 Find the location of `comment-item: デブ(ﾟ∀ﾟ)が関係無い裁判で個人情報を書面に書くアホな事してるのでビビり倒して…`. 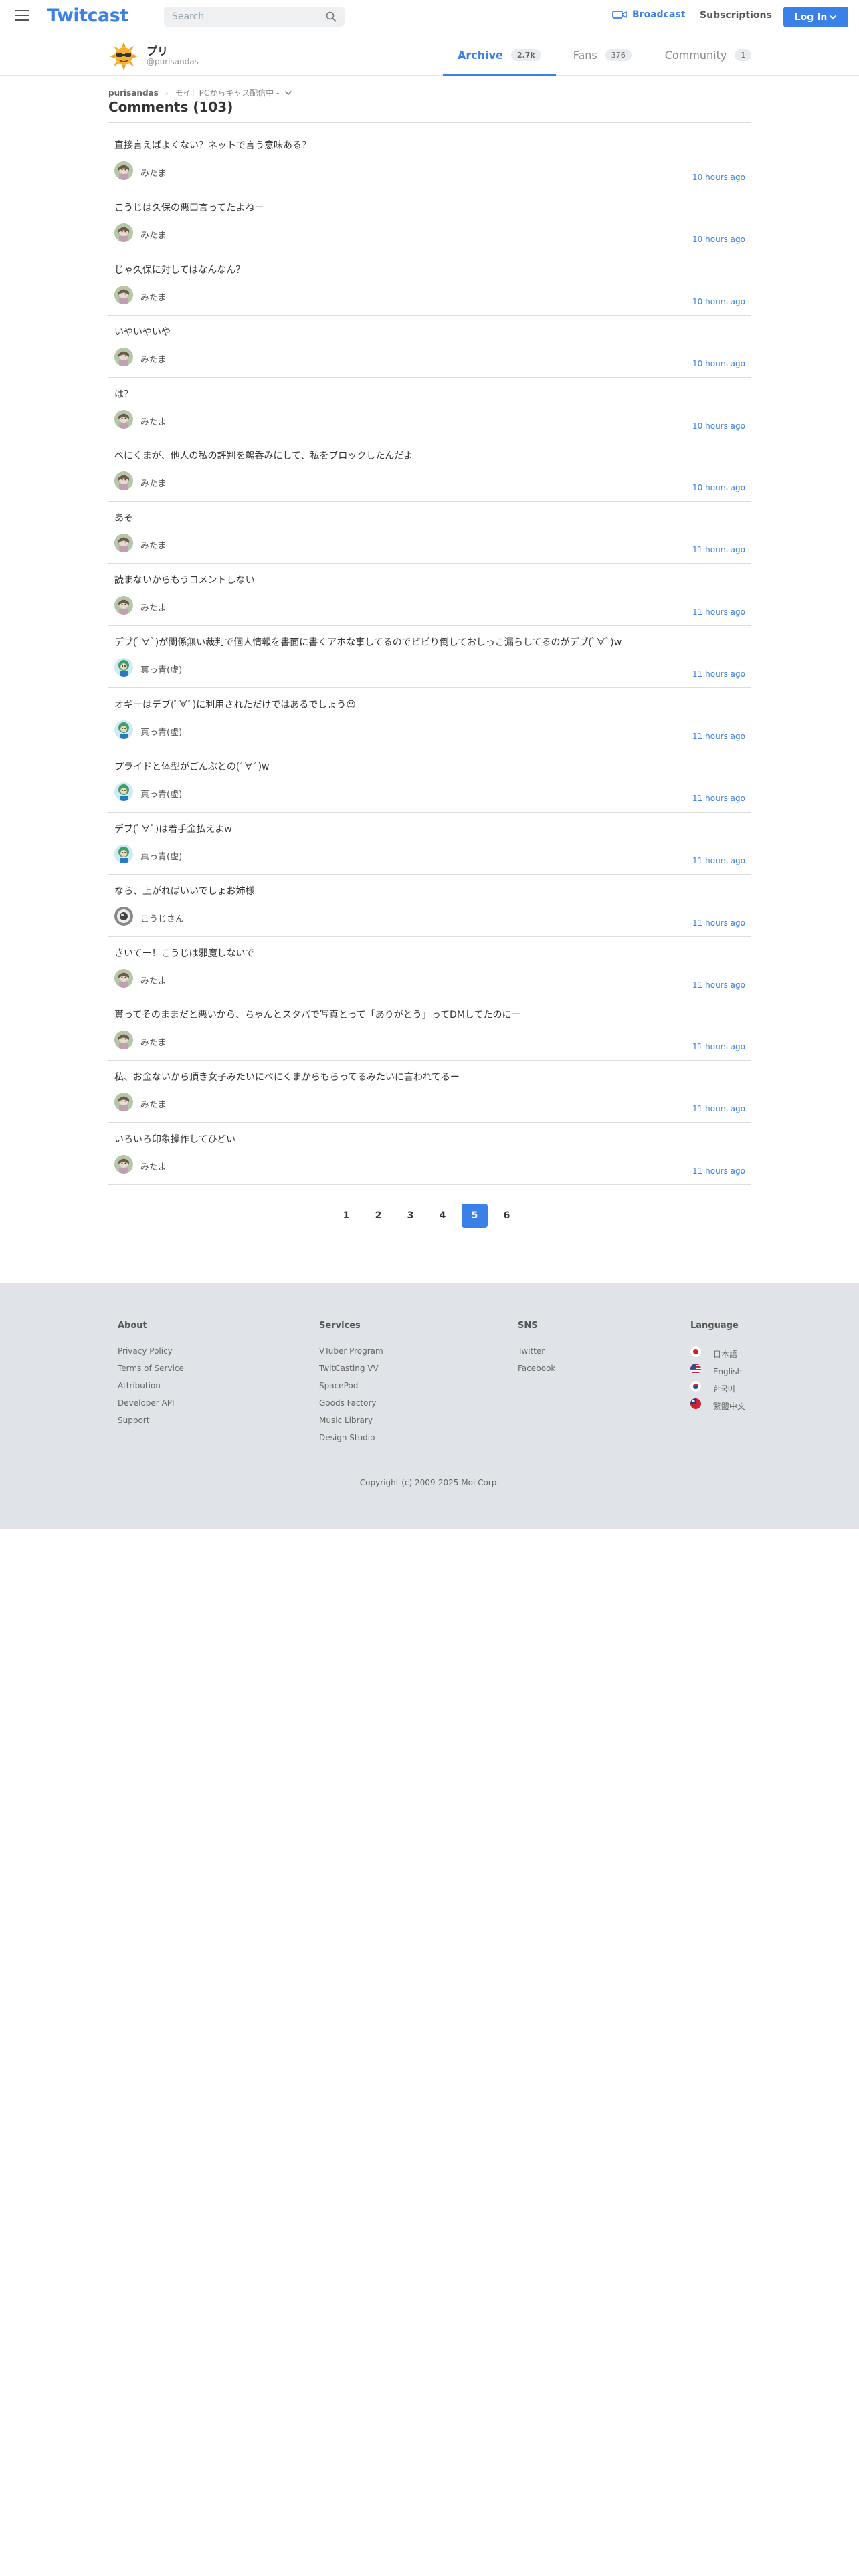

comment-item: デブ(ﾟ∀ﾟ)が関係無い裁判で個人情報を書面に書くアホな事してるのでビビり倒して… is located at coordinates (429, 657).